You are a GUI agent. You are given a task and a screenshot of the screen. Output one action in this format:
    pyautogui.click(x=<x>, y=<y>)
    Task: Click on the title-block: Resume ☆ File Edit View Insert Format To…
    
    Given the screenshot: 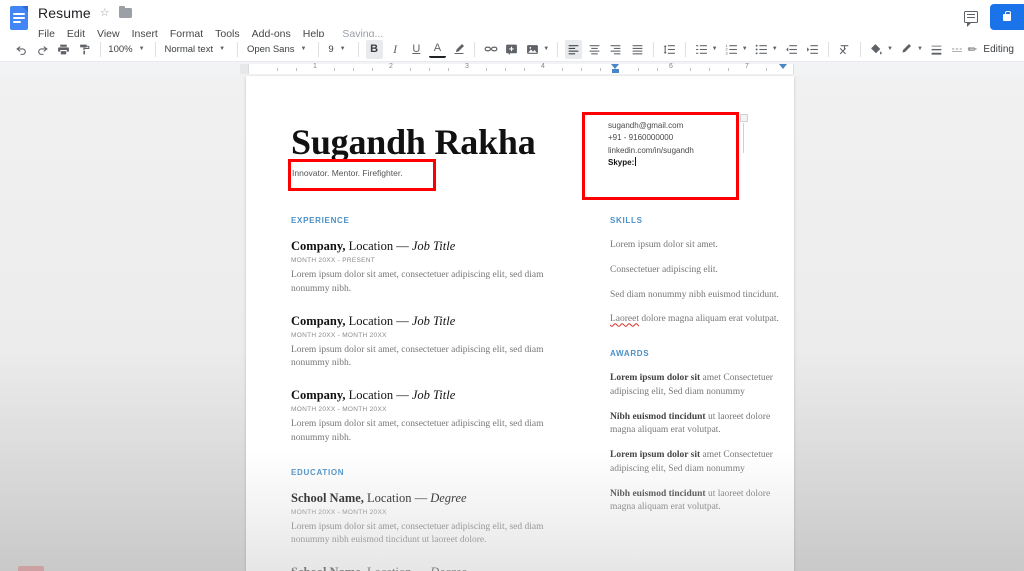 What is the action you would take?
    pyautogui.click(x=216, y=21)
    